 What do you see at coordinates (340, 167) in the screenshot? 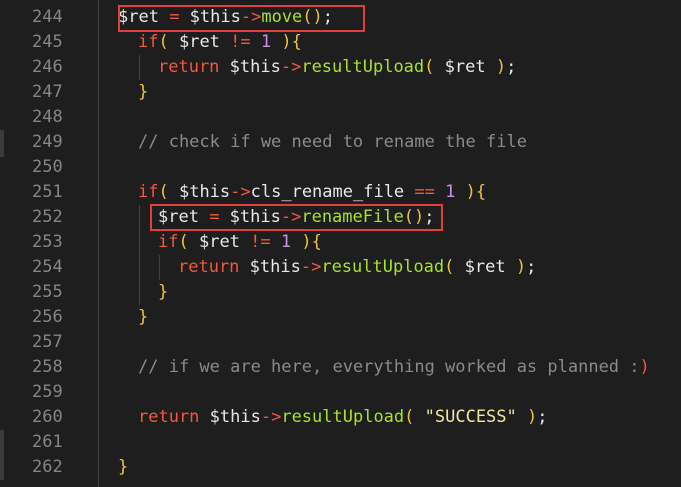
I see `code-line: 250` at bounding box center [340, 167].